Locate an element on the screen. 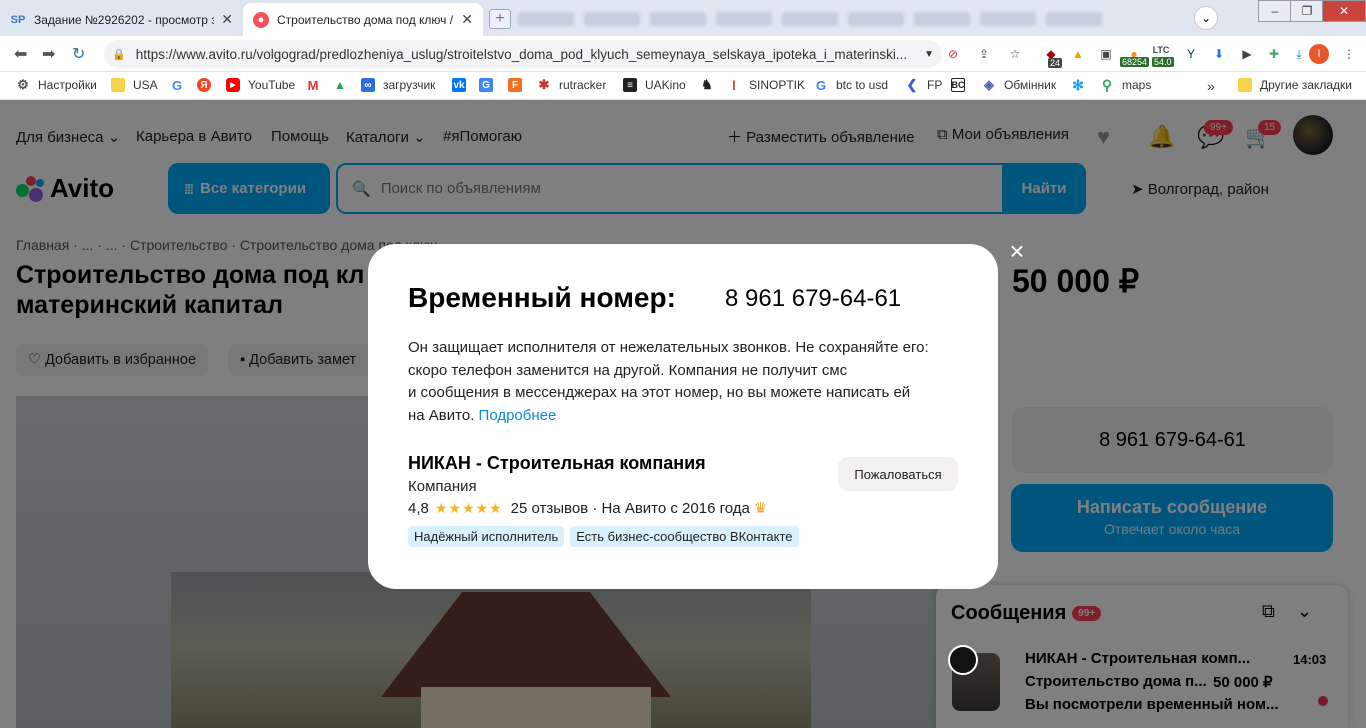 Image resolution: width=1366 pixels, height=728 pixels. uakino-icon: ≡ is located at coordinates (630, 85).